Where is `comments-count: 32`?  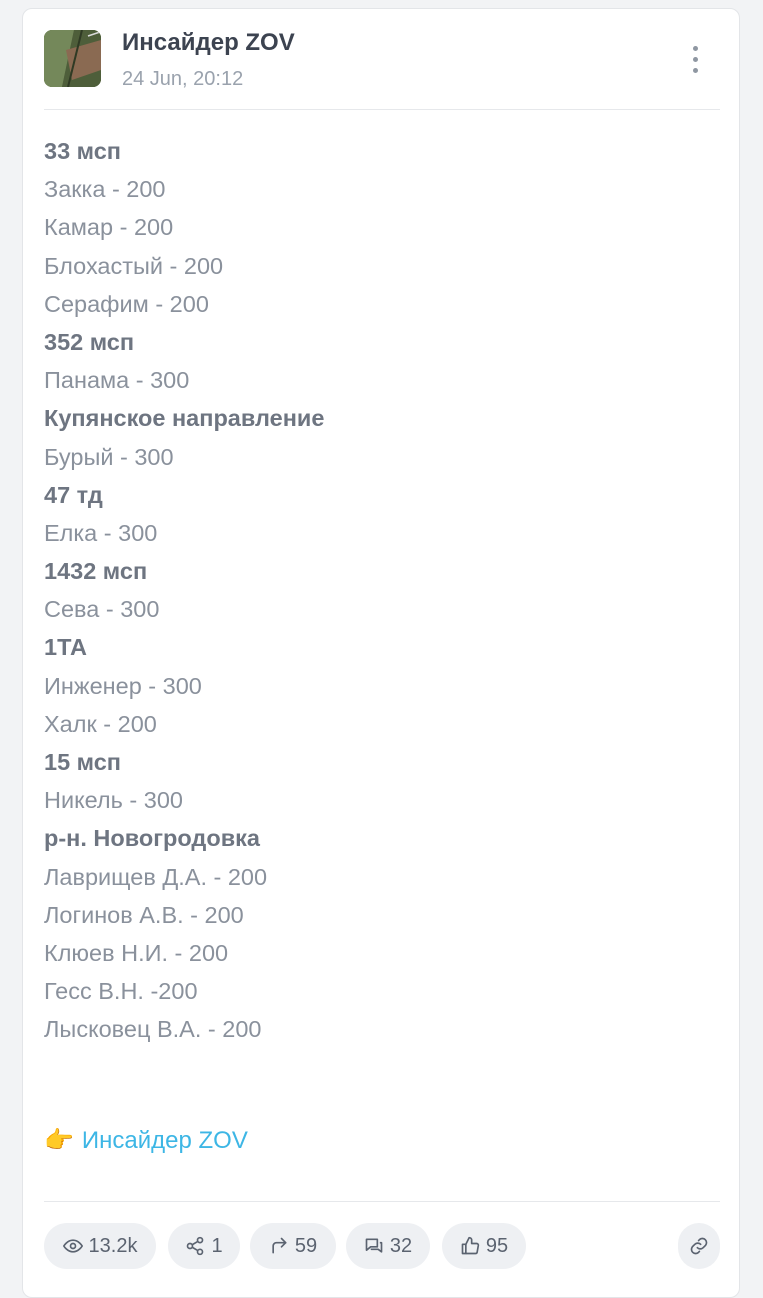 comments-count: 32 is located at coordinates (401, 1245).